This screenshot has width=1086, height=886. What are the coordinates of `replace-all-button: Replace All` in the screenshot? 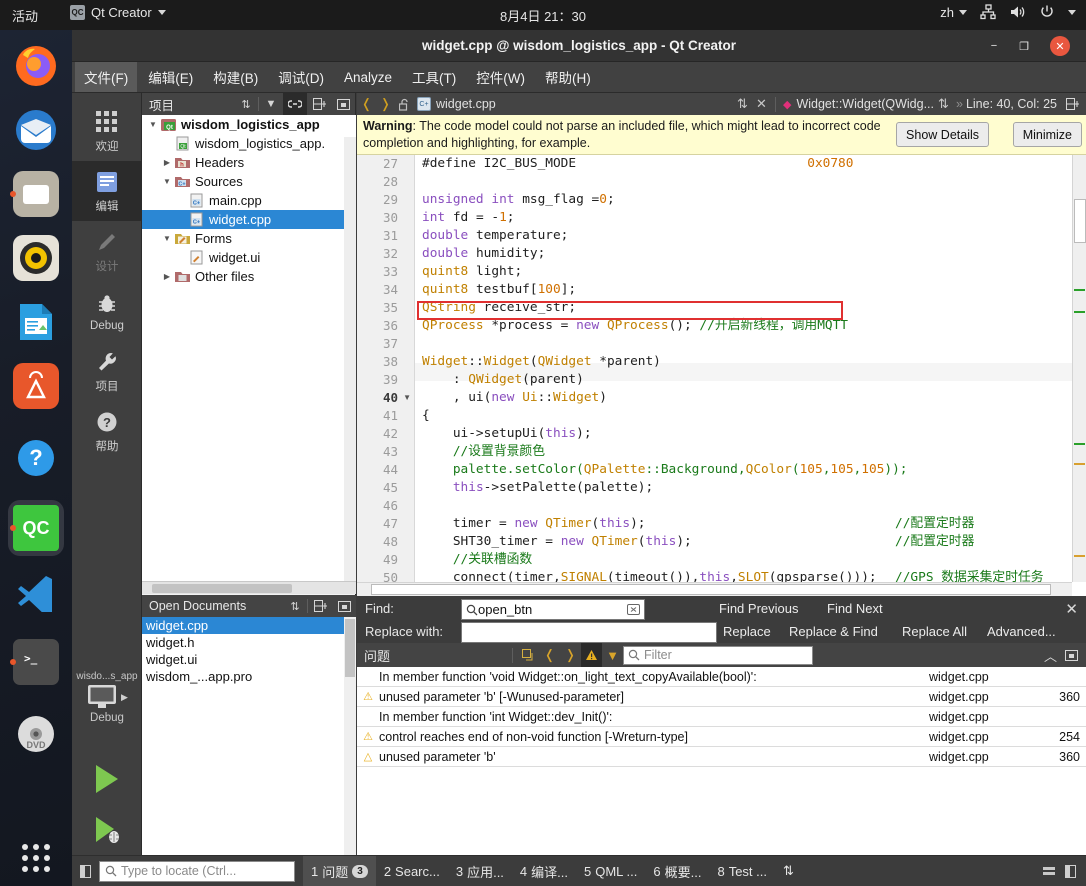 It's located at (934, 631).